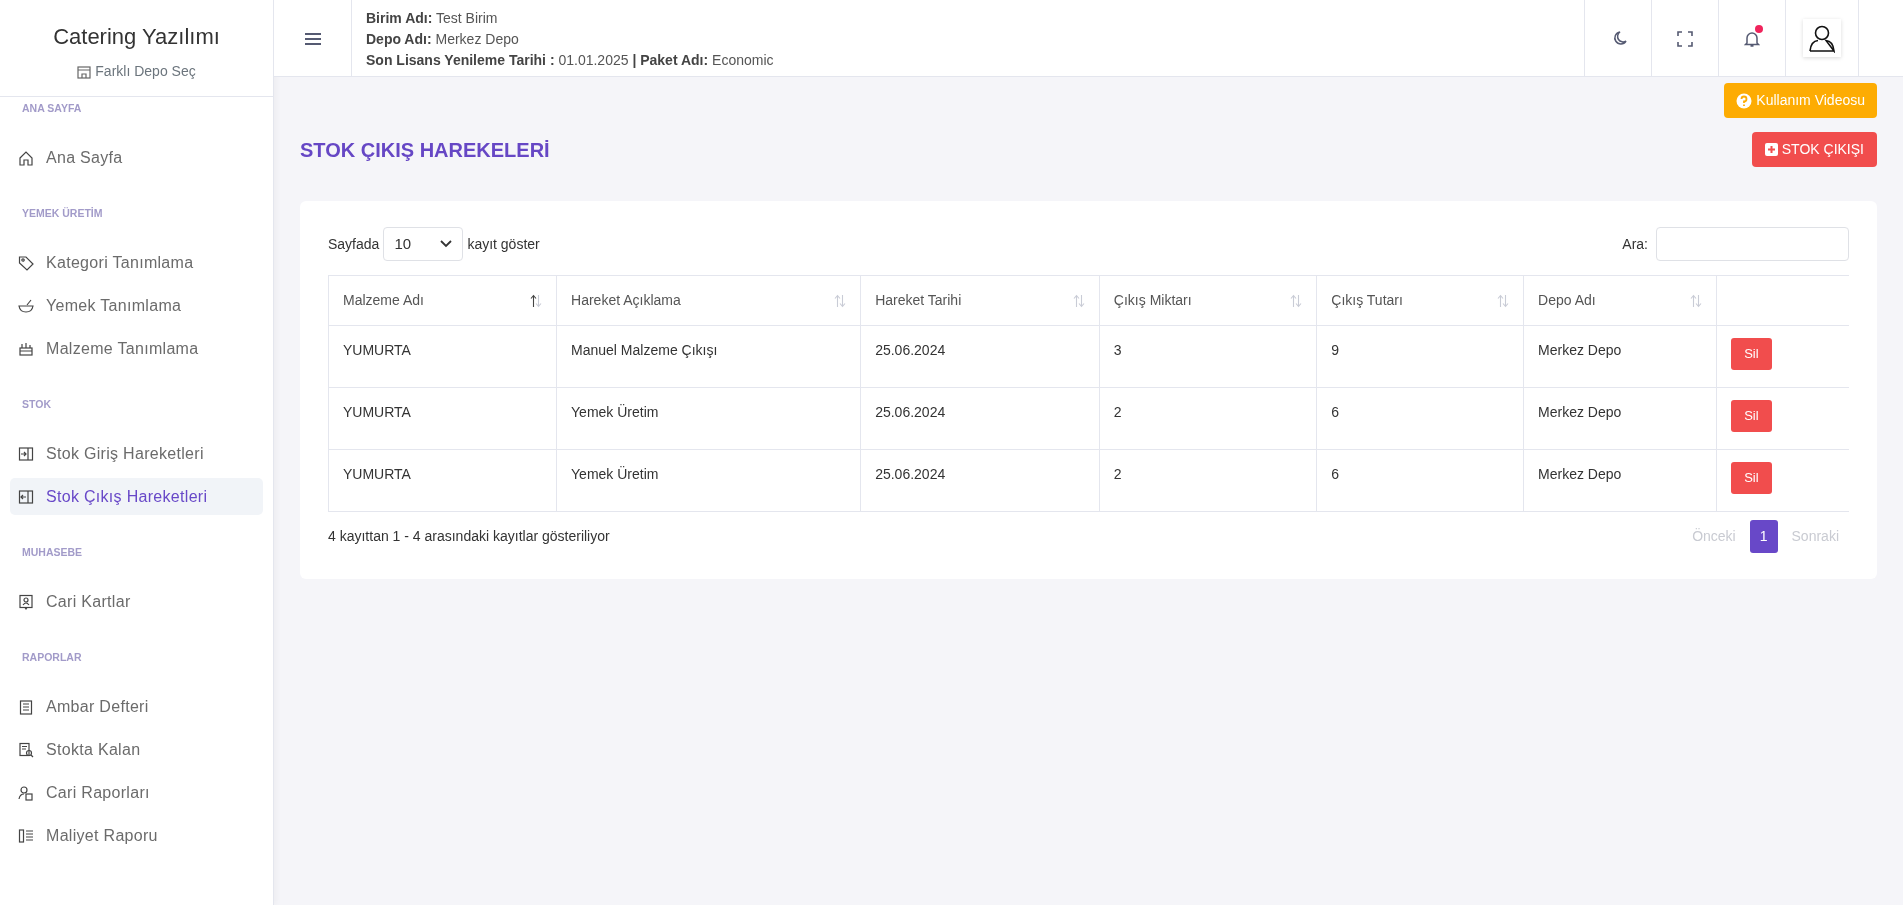  I want to click on sidebar-item: Cari Kartlar, so click(136, 601).